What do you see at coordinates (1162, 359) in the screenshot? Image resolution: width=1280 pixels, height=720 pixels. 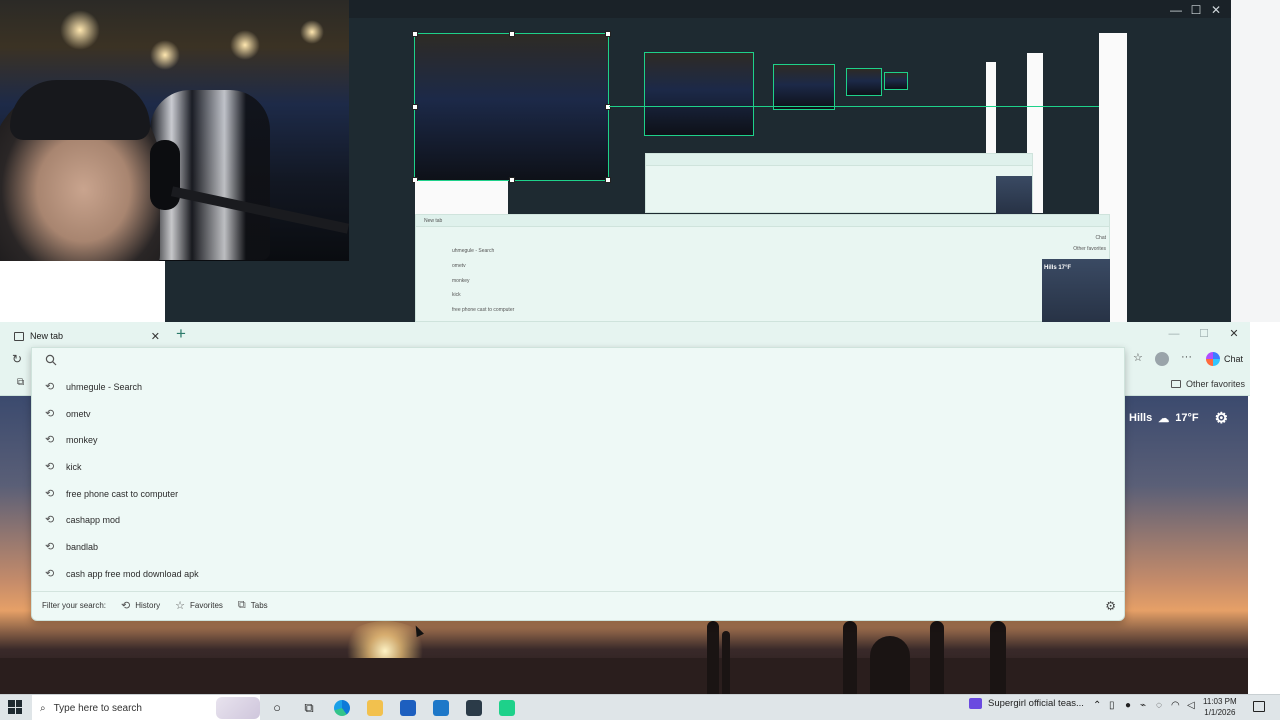 I see `profile-avatar` at bounding box center [1162, 359].